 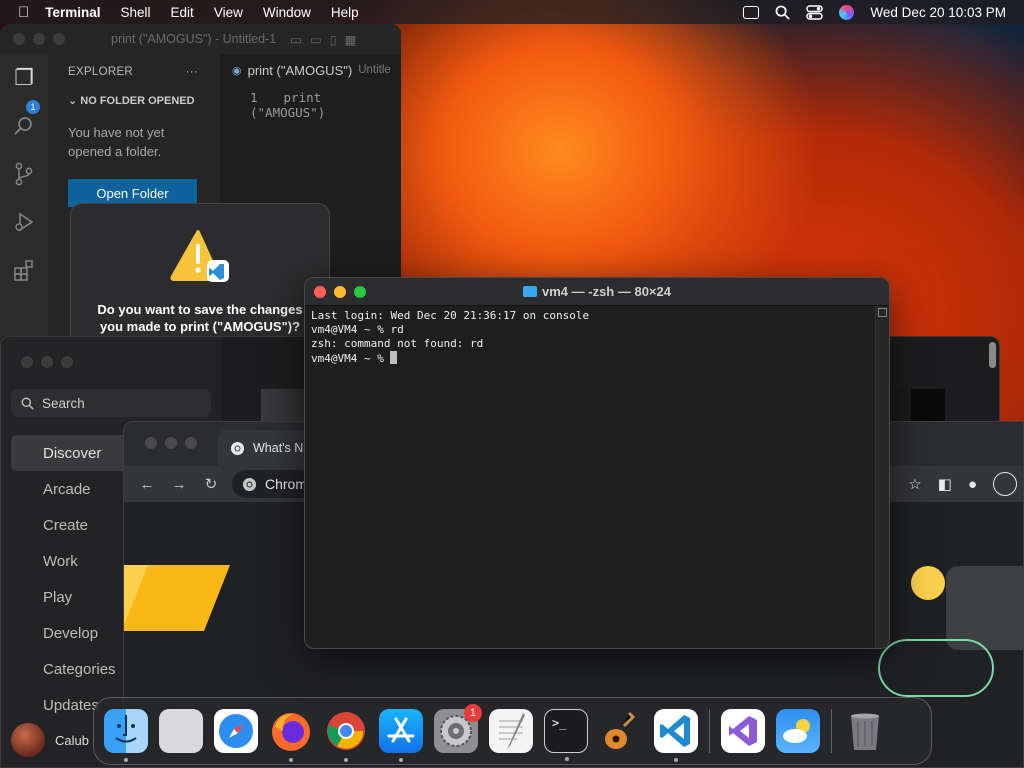 What do you see at coordinates (847, 12) in the screenshot?
I see `siri-icon` at bounding box center [847, 12].